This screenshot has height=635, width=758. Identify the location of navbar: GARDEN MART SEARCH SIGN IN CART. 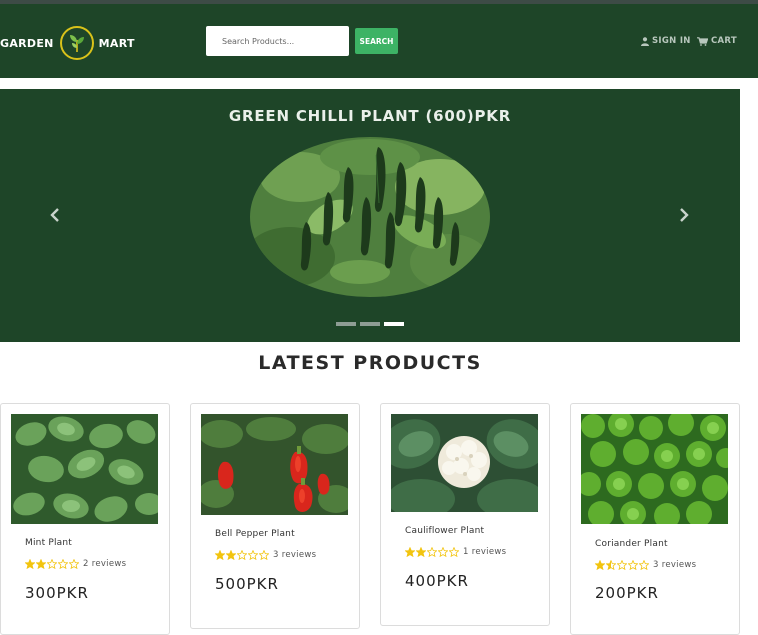
(379, 41).